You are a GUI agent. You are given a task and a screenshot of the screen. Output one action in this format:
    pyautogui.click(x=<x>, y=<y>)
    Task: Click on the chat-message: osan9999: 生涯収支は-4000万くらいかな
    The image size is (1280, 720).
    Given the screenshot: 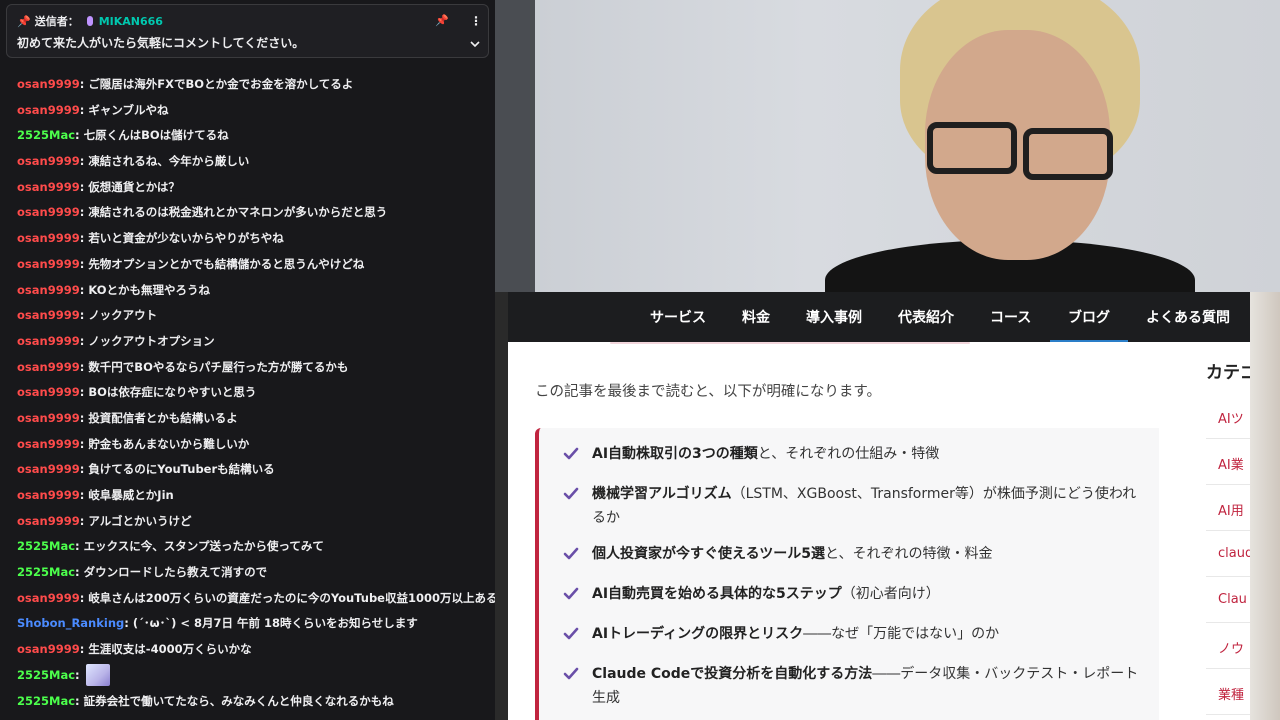 What is the action you would take?
    pyautogui.click(x=247, y=650)
    